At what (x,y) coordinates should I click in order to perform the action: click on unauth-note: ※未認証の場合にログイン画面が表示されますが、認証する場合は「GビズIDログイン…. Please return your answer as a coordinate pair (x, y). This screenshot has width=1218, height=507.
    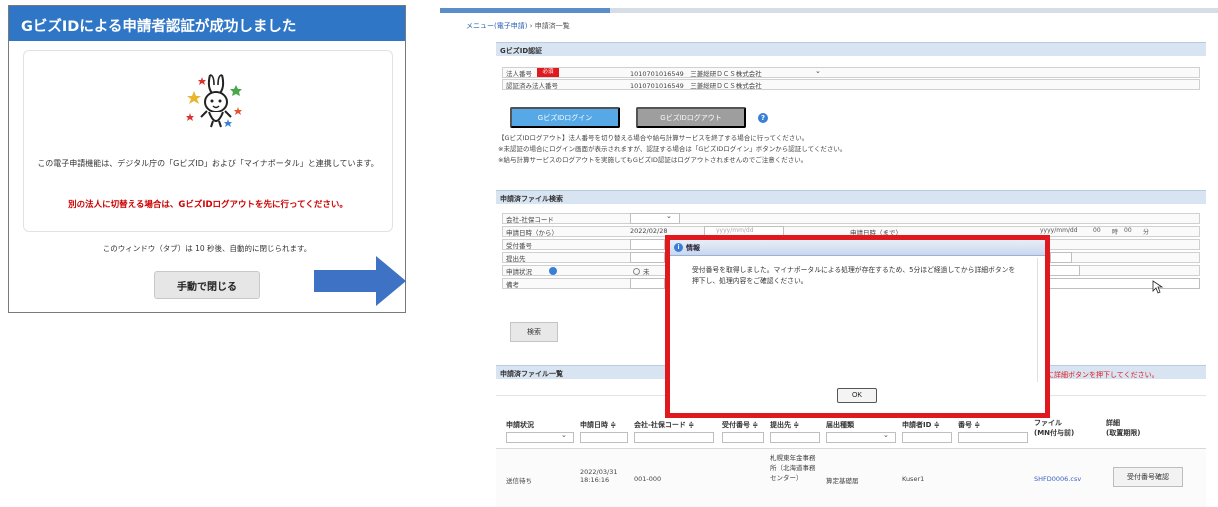
    Looking at the image, I should click on (672, 149).